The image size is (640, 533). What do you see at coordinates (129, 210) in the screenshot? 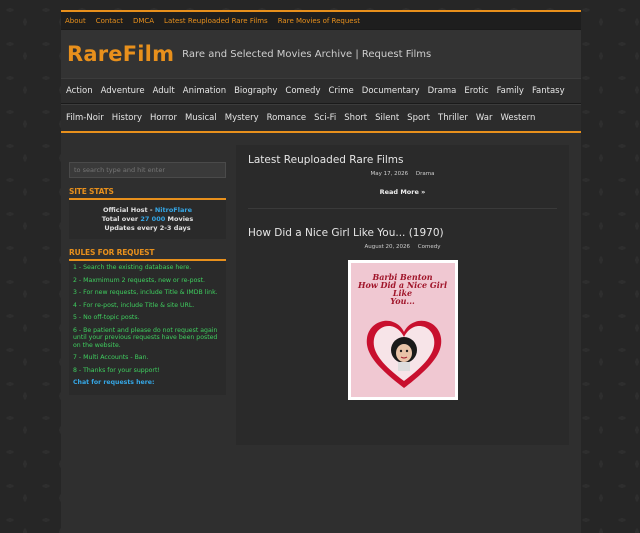
I see `stats-host-prefix: Official Host -` at bounding box center [129, 210].